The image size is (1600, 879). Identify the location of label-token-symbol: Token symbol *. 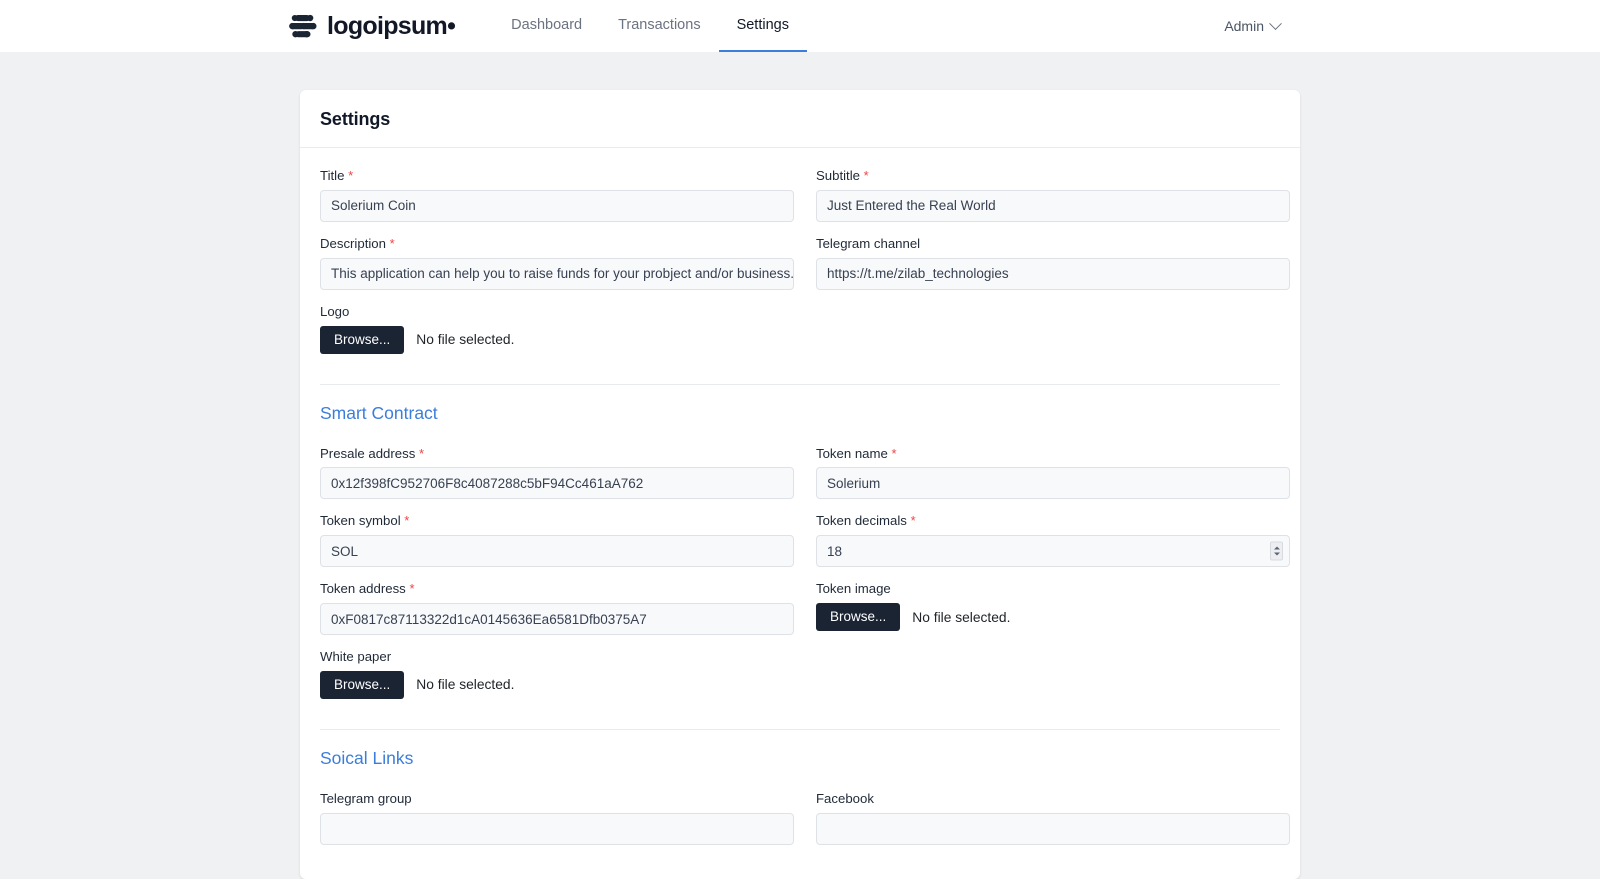
(365, 521).